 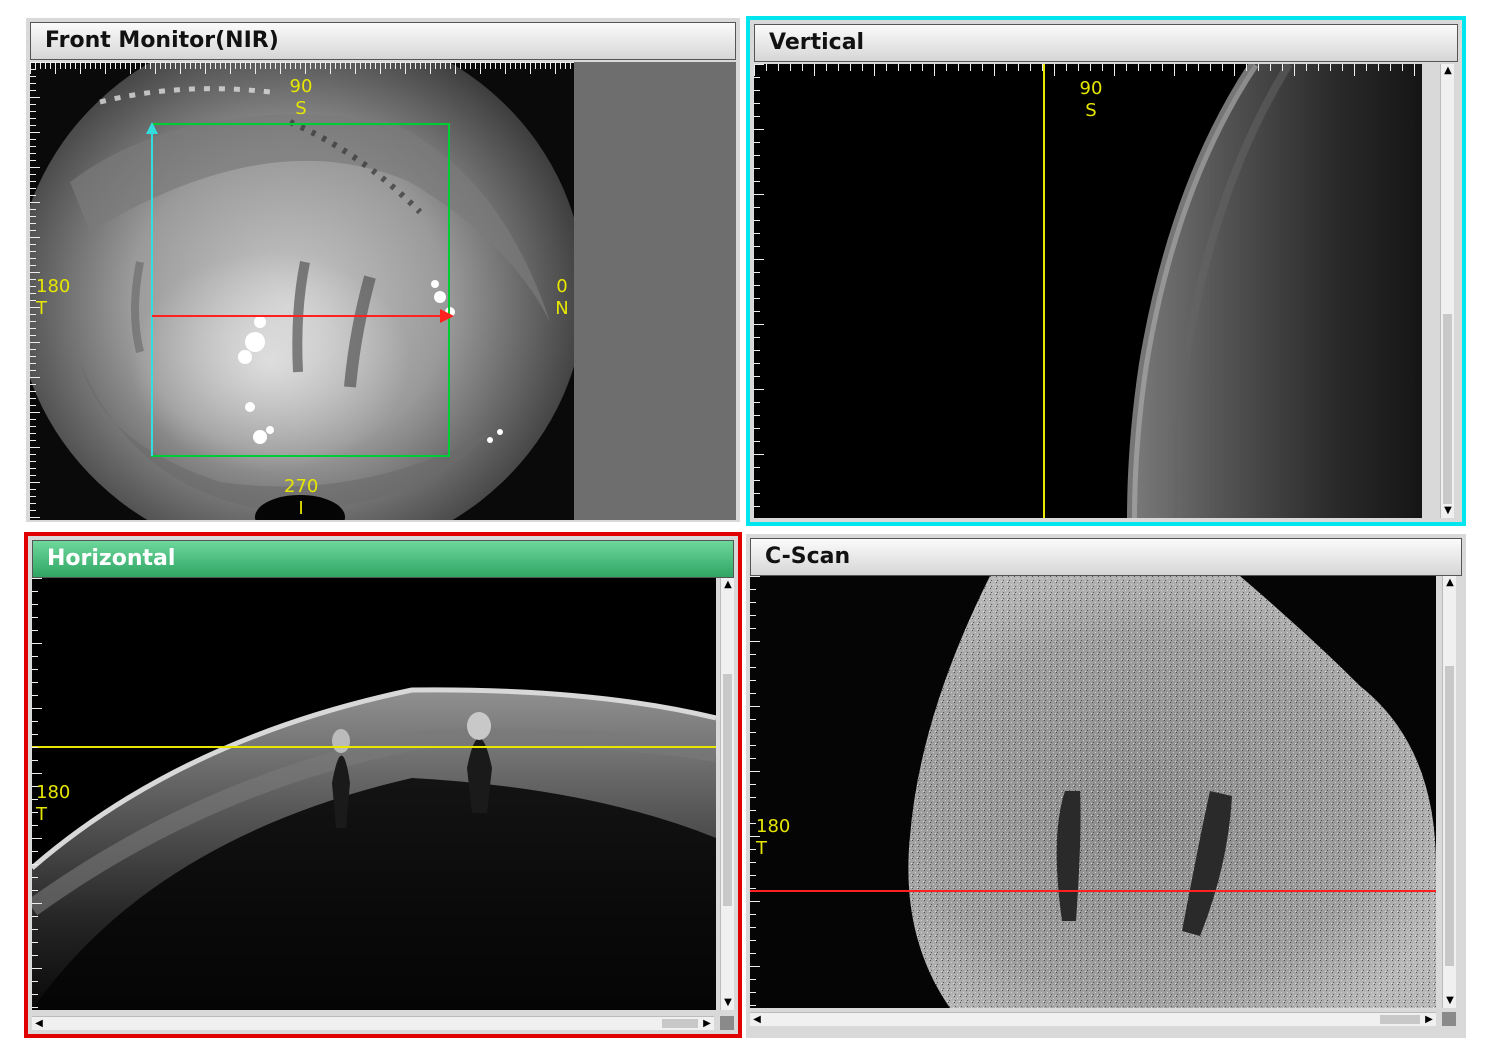 I want to click on vertical-top-ruler, so click(x=1084, y=70).